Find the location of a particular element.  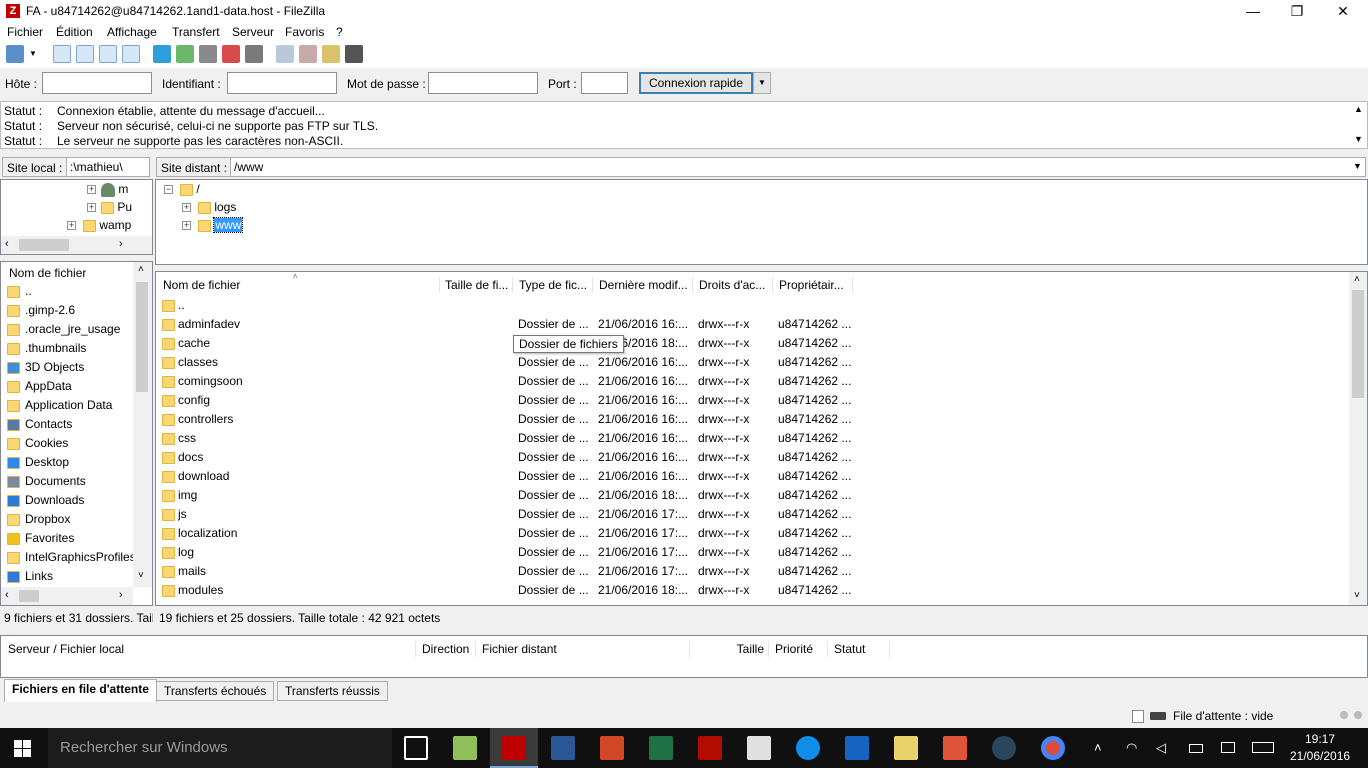

reconnect-icon is located at coordinates (254, 54).